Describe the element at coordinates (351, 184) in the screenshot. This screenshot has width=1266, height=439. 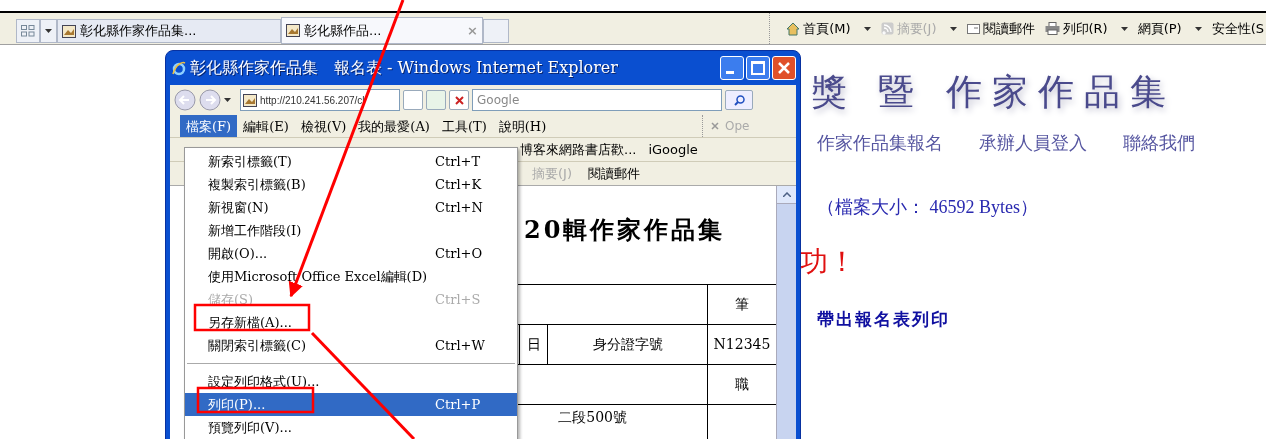
I see `menu-item: 複製索引標籤(B) Ctrl+K` at that location.